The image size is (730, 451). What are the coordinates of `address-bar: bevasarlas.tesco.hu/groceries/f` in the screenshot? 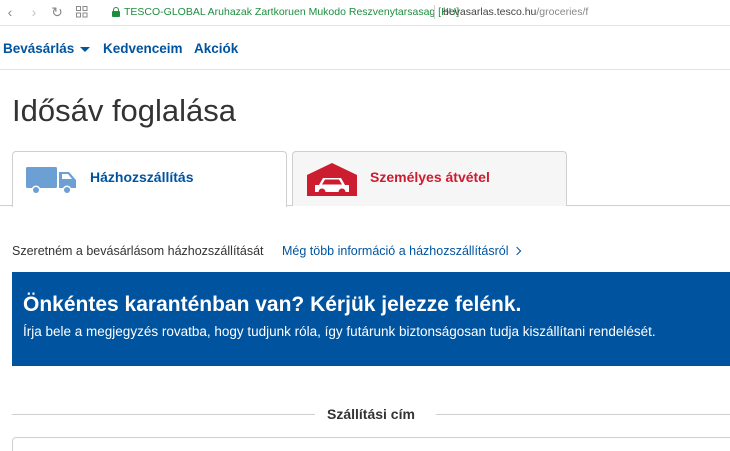 It's located at (515, 12).